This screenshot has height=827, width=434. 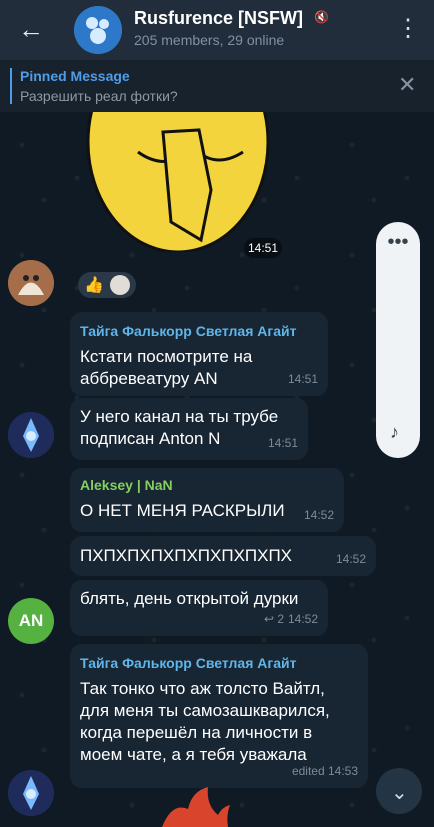 I want to click on close-pinned-icon: ✕, so click(x=407, y=85).